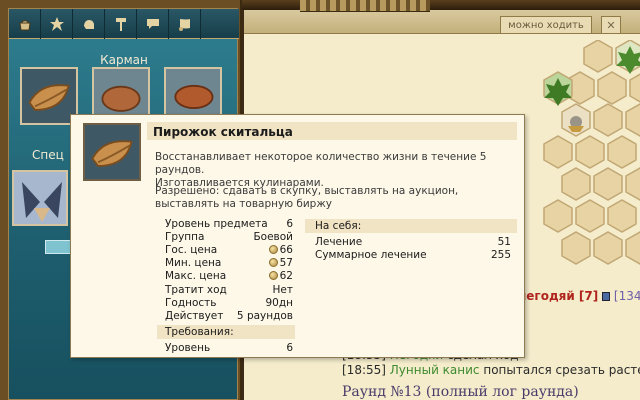  I want to click on item-name: Пирожок скитальца, so click(223, 132).